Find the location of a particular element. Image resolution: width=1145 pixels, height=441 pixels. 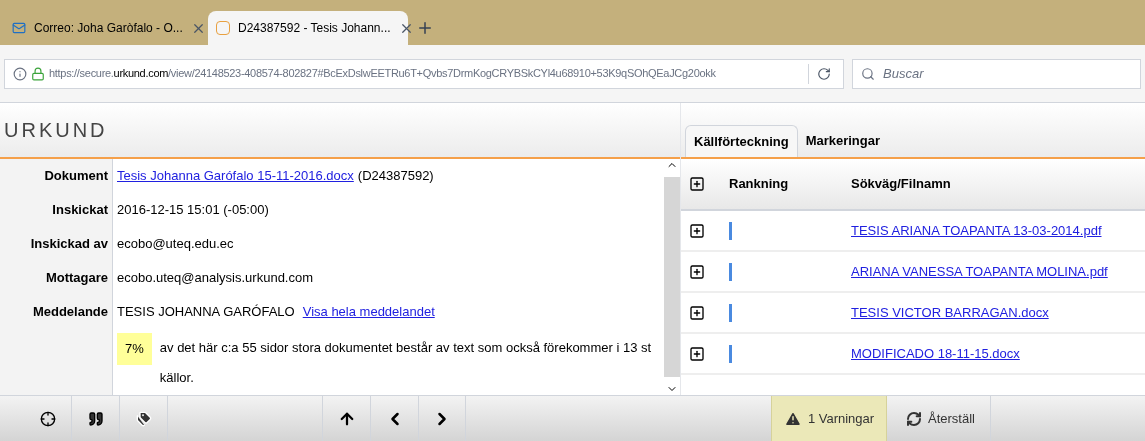

search-field: Buscar is located at coordinates (996, 73).